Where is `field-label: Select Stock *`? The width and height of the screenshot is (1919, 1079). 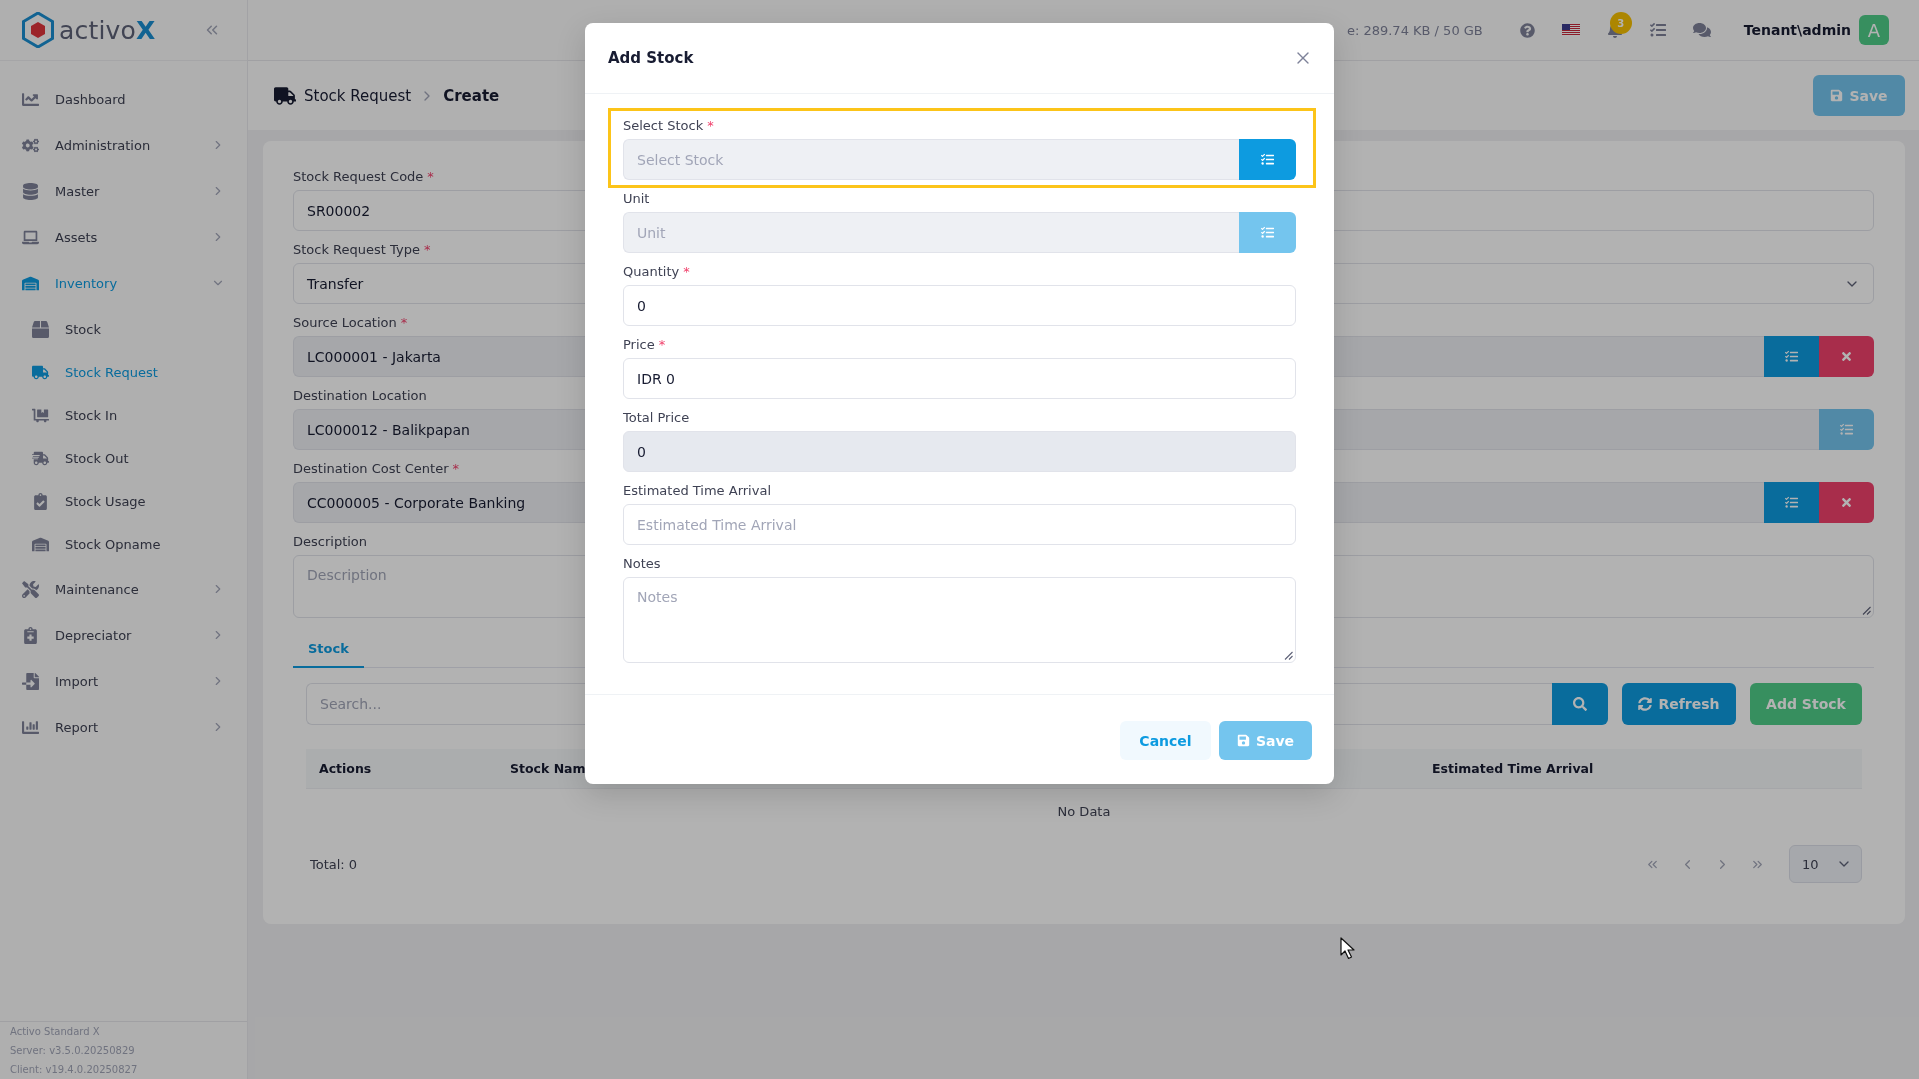 field-label: Select Stock * is located at coordinates (668, 126).